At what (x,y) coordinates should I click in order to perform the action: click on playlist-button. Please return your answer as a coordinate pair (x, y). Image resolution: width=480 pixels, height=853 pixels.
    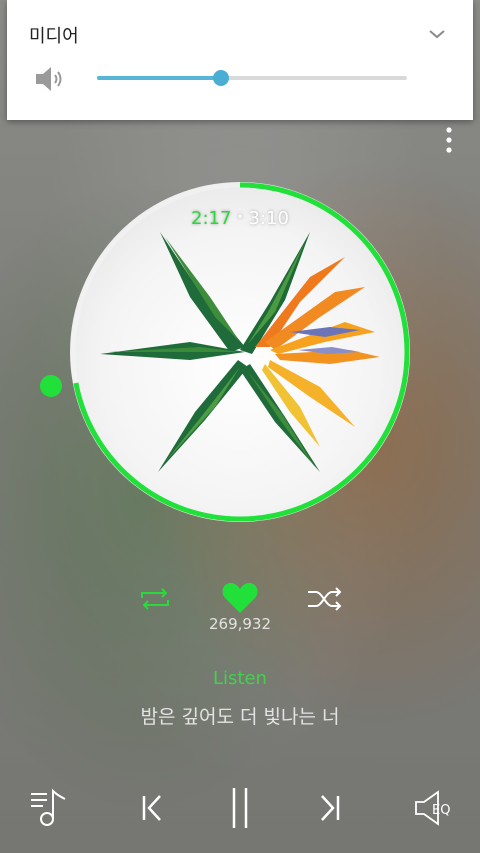
    Looking at the image, I should click on (49, 808).